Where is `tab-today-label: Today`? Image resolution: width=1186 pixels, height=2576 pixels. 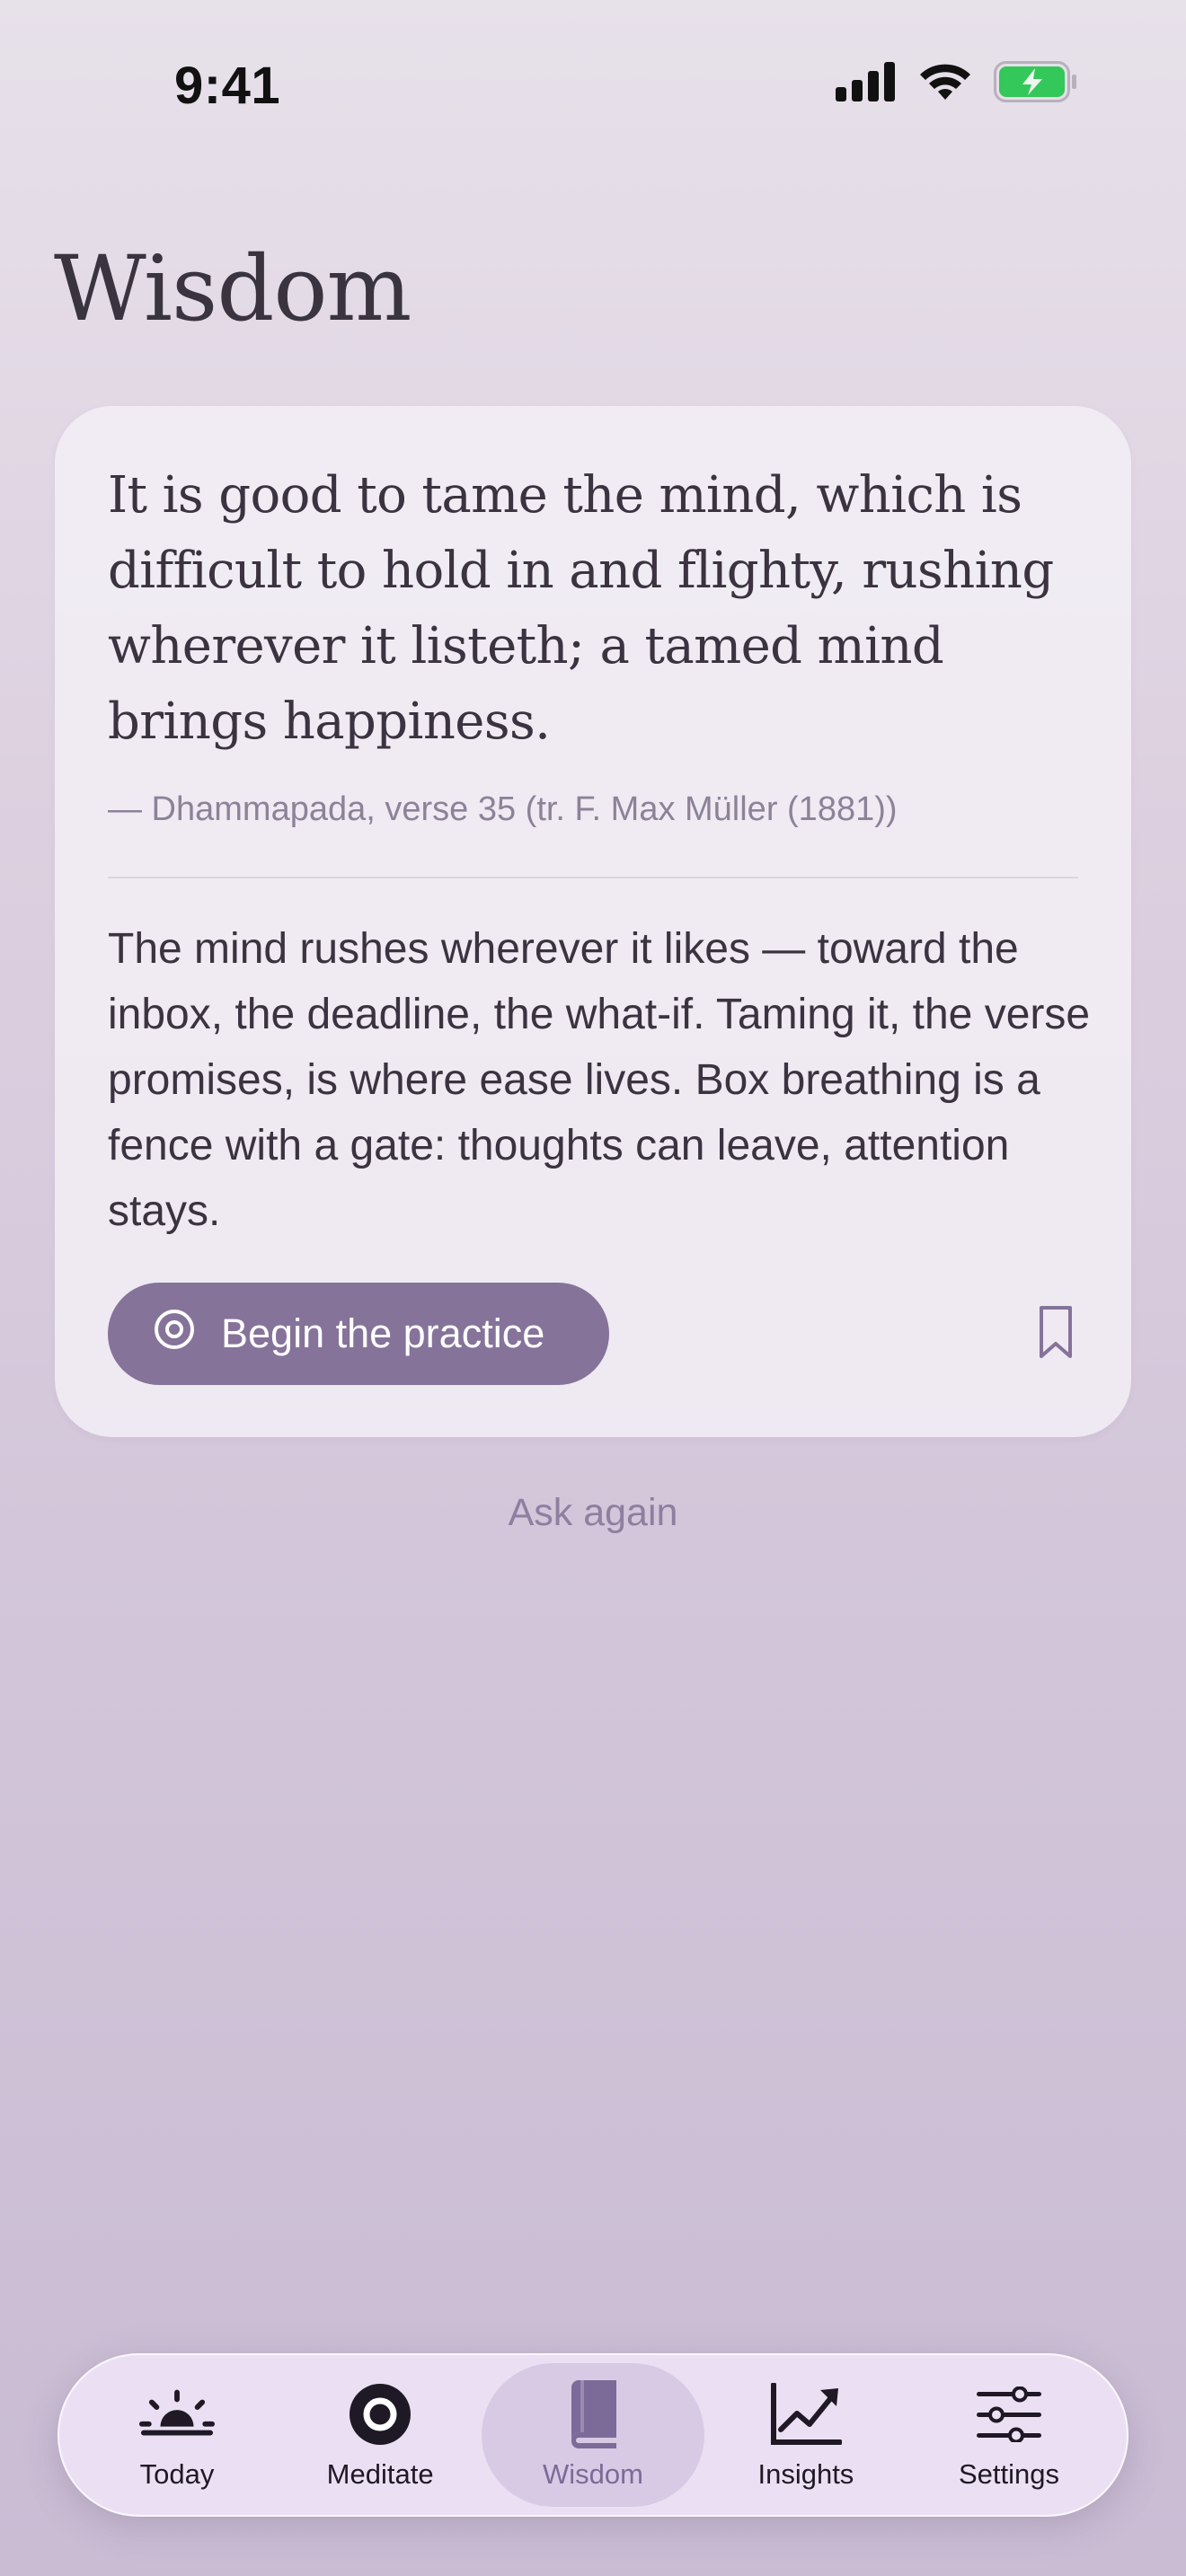 tab-today-label: Today is located at coordinates (177, 2474).